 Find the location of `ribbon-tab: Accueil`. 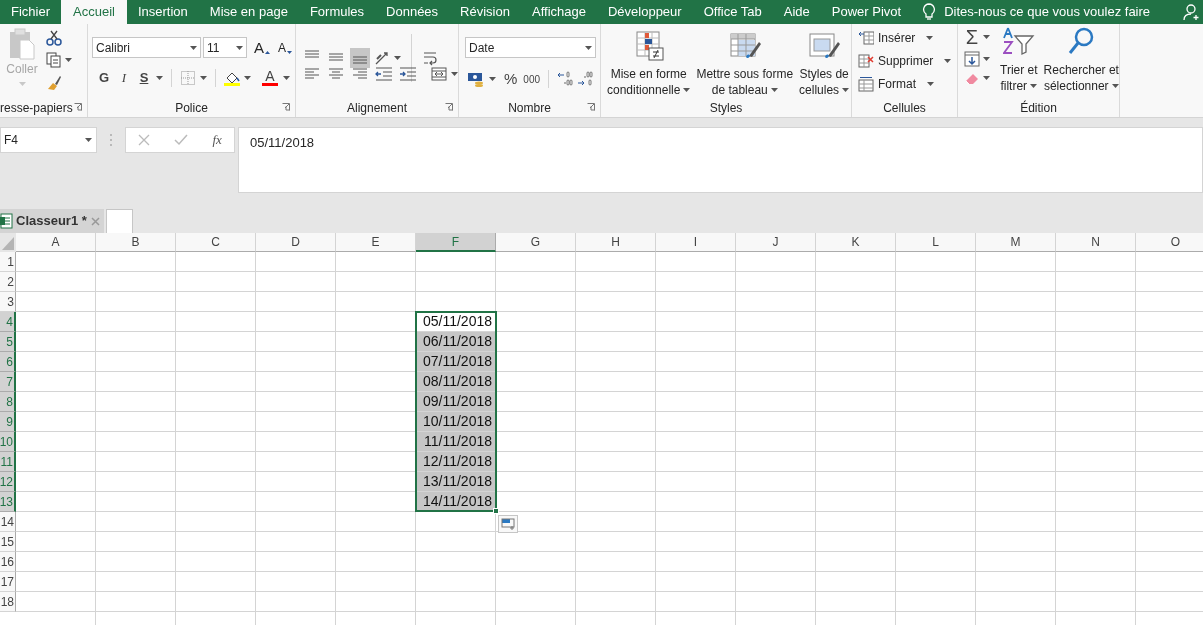

ribbon-tab: Accueil is located at coordinates (94, 12).